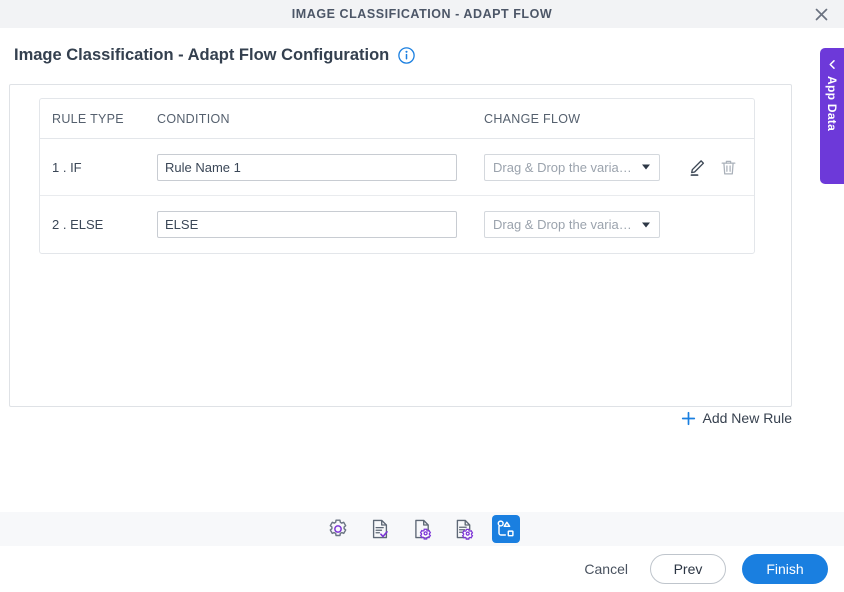 This screenshot has height=592, width=844. What do you see at coordinates (78, 224) in the screenshot?
I see `rule-type-label: 2 . ELSE` at bounding box center [78, 224].